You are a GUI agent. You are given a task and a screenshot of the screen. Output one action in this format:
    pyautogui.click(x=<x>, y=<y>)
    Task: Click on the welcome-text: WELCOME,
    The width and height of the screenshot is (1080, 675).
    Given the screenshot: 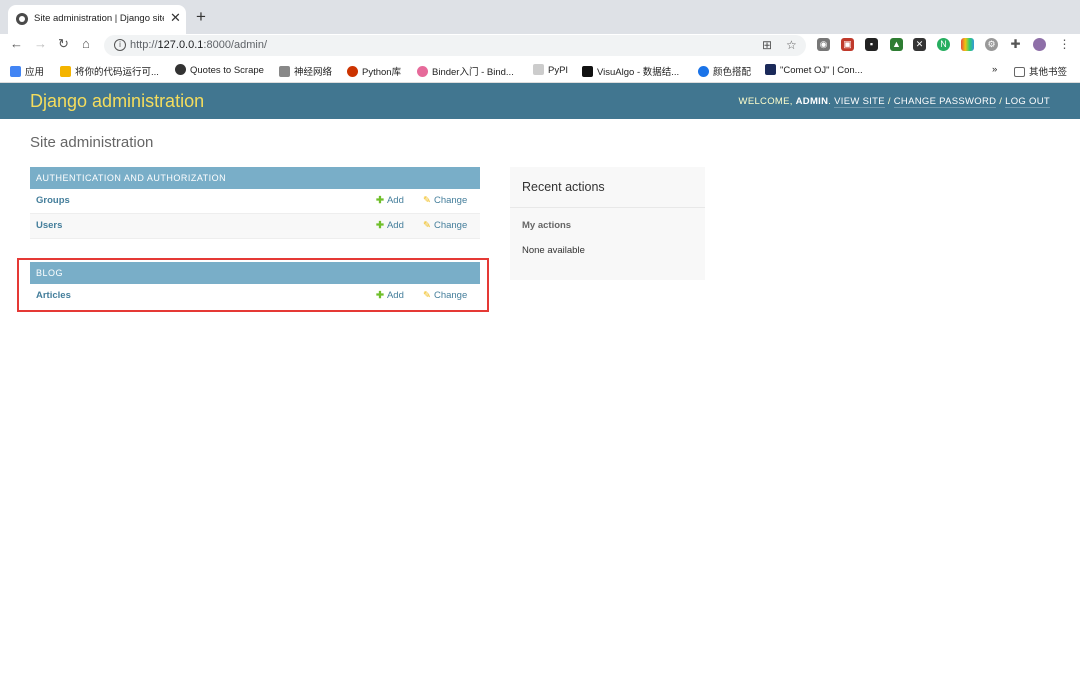 What is the action you would take?
    pyautogui.click(x=765, y=101)
    